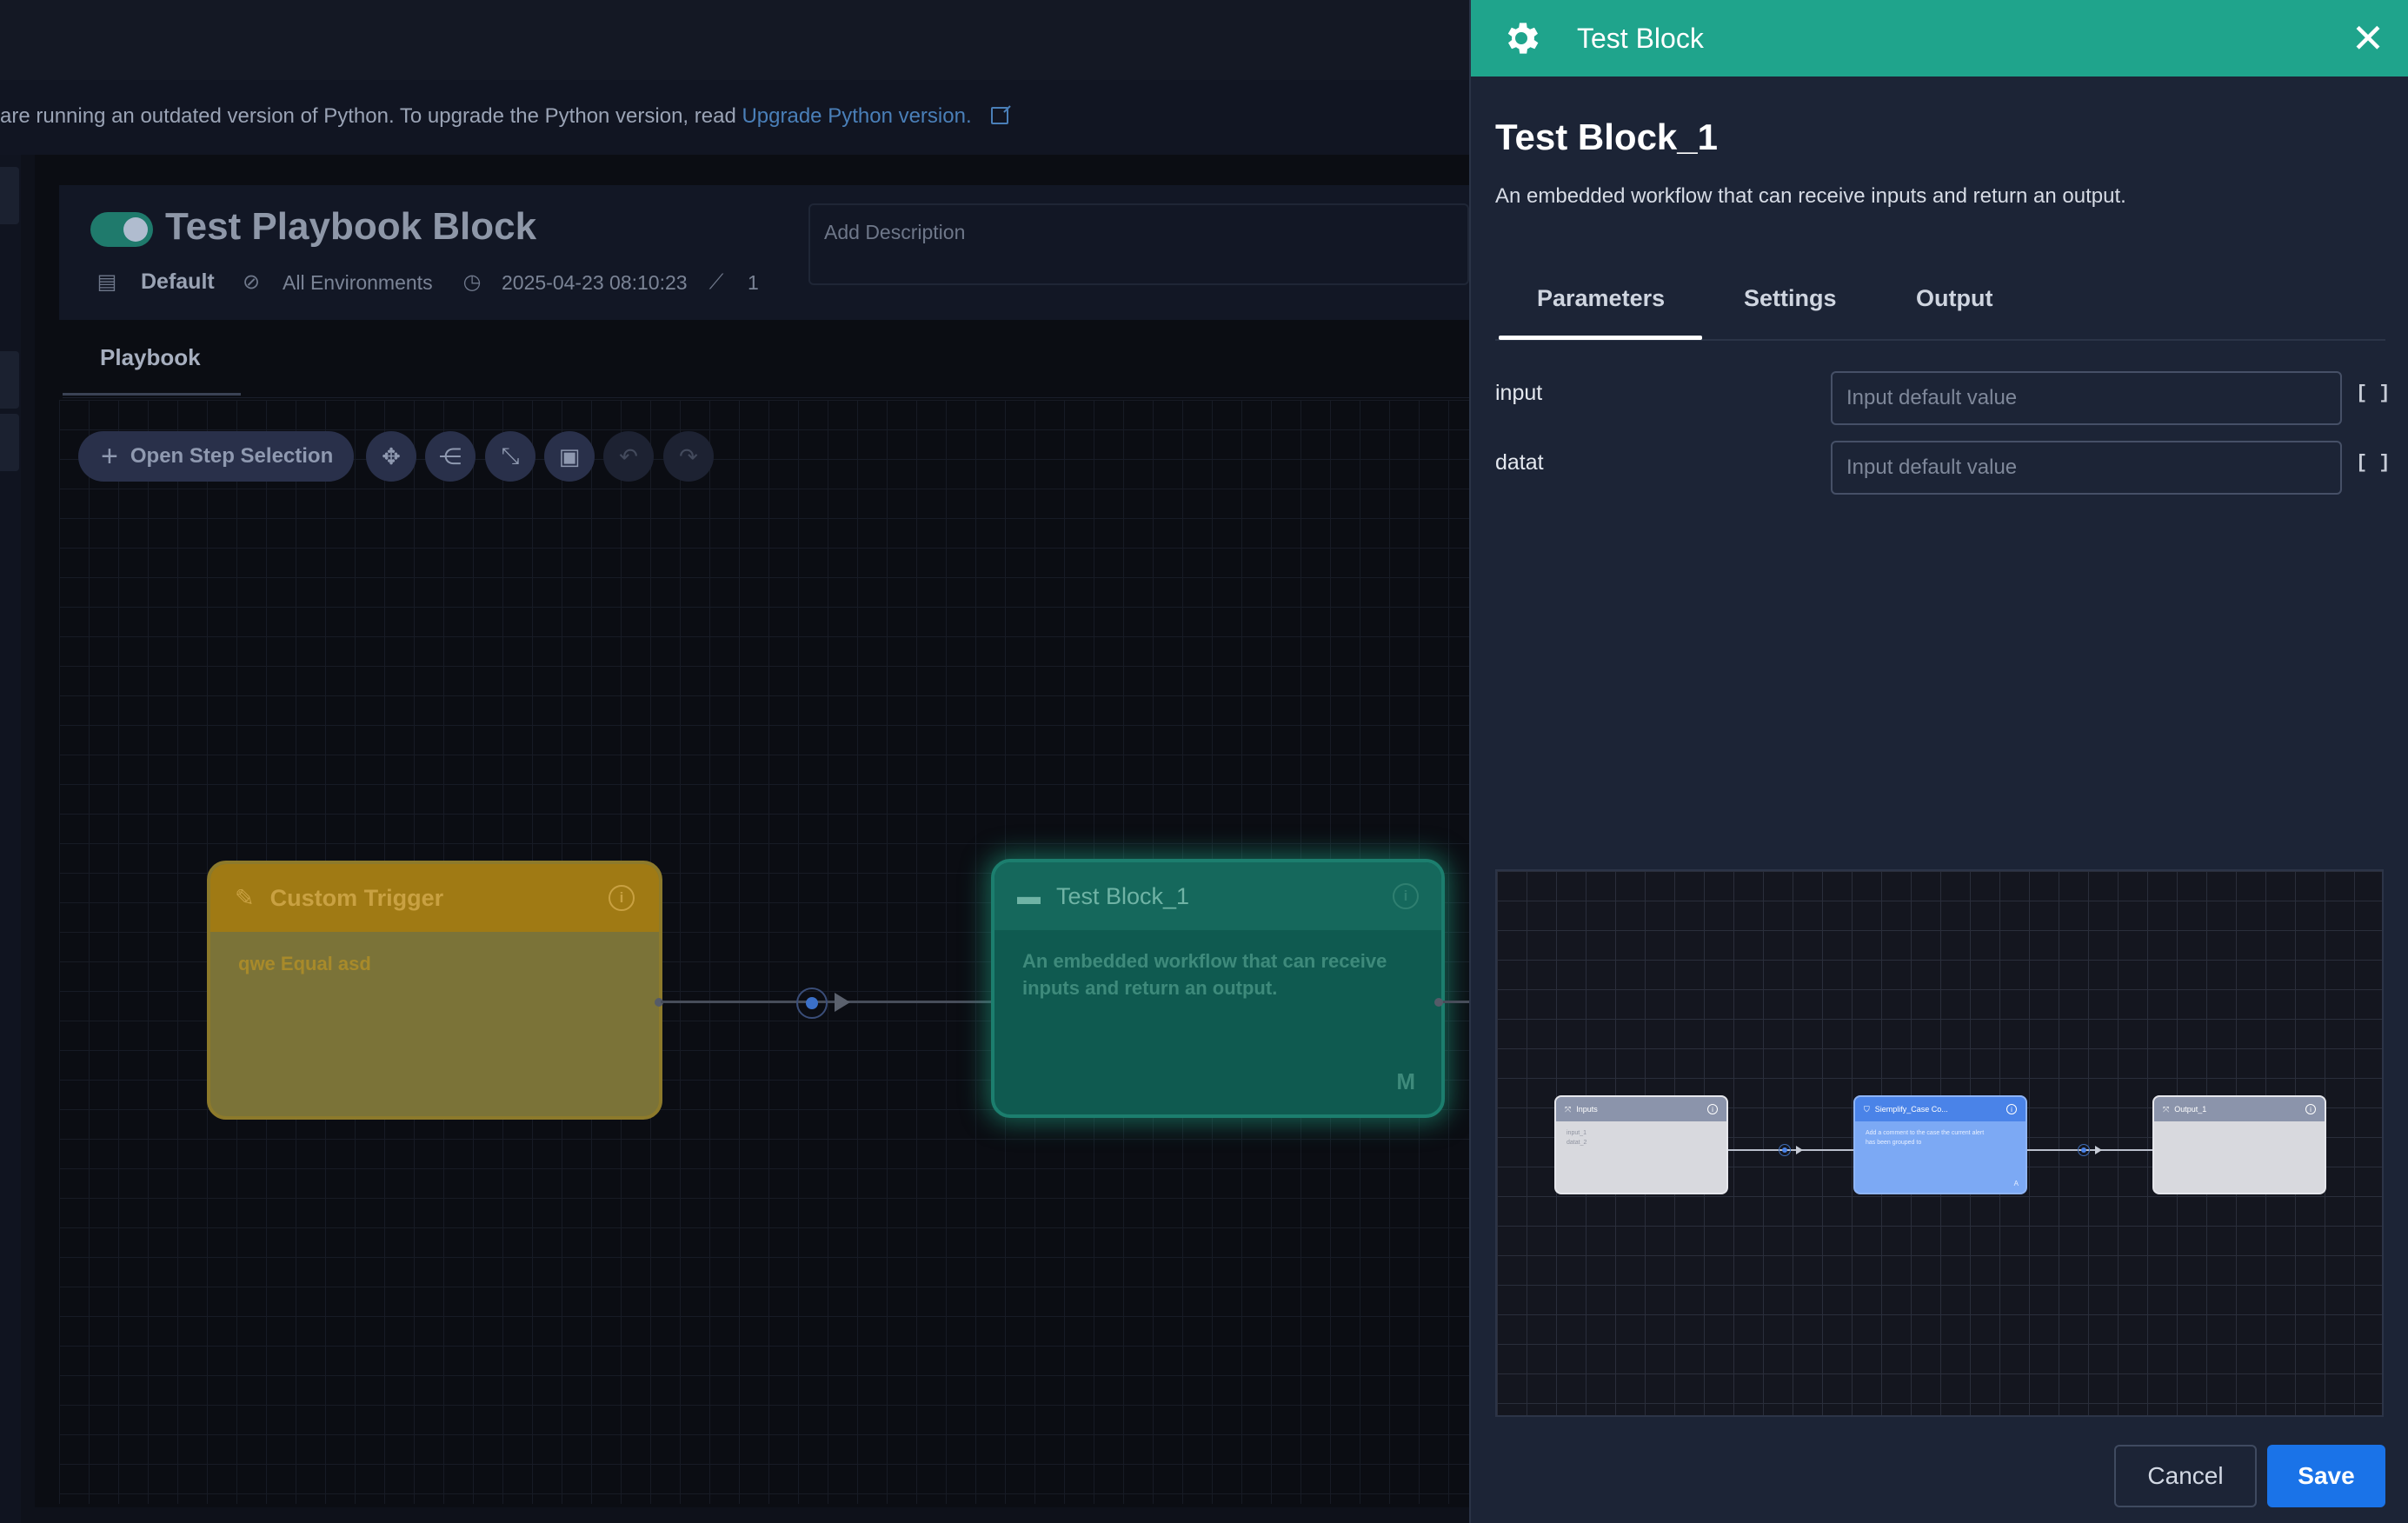 The height and width of the screenshot is (1523, 2408). I want to click on move-tool-button: ✥, so click(391, 456).